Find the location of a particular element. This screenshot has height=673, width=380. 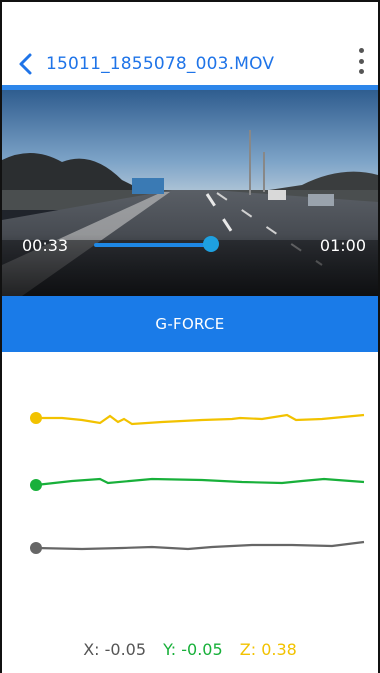

y-axis-dot is located at coordinates (36, 485).